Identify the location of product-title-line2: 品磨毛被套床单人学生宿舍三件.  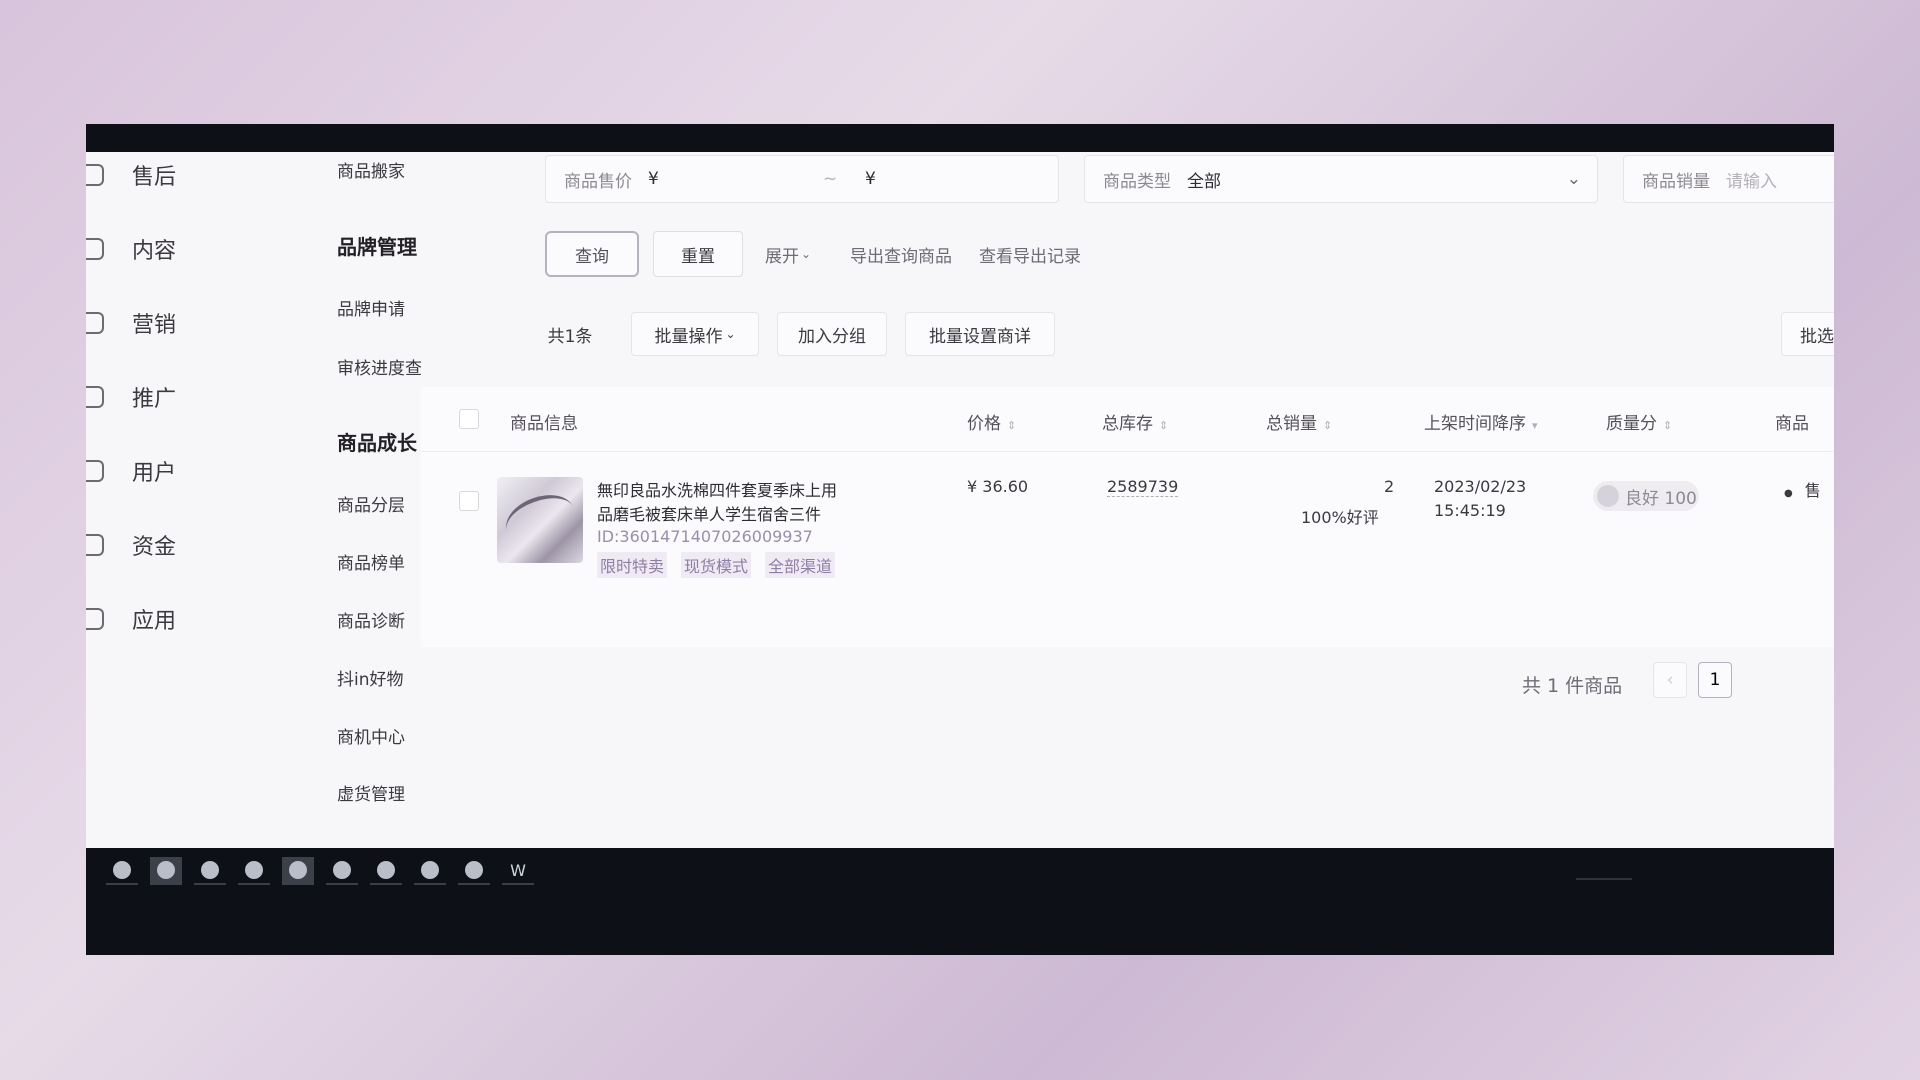
(709, 513).